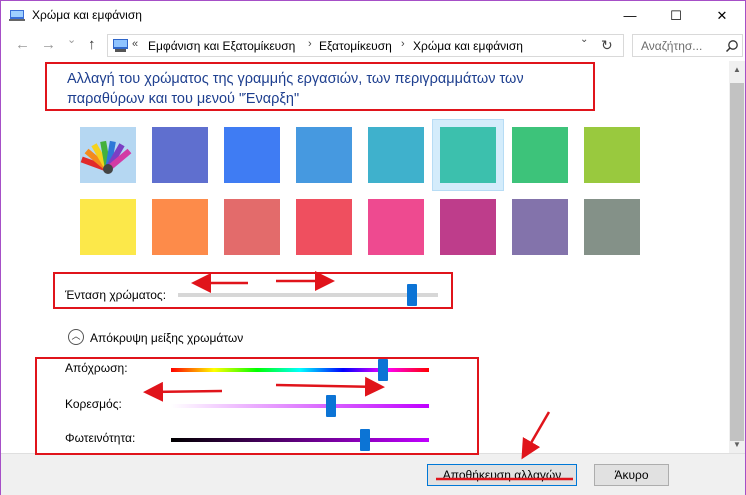 This screenshot has height=495, width=746. What do you see at coordinates (120, 45) in the screenshot?
I see `control-panel-icon` at bounding box center [120, 45].